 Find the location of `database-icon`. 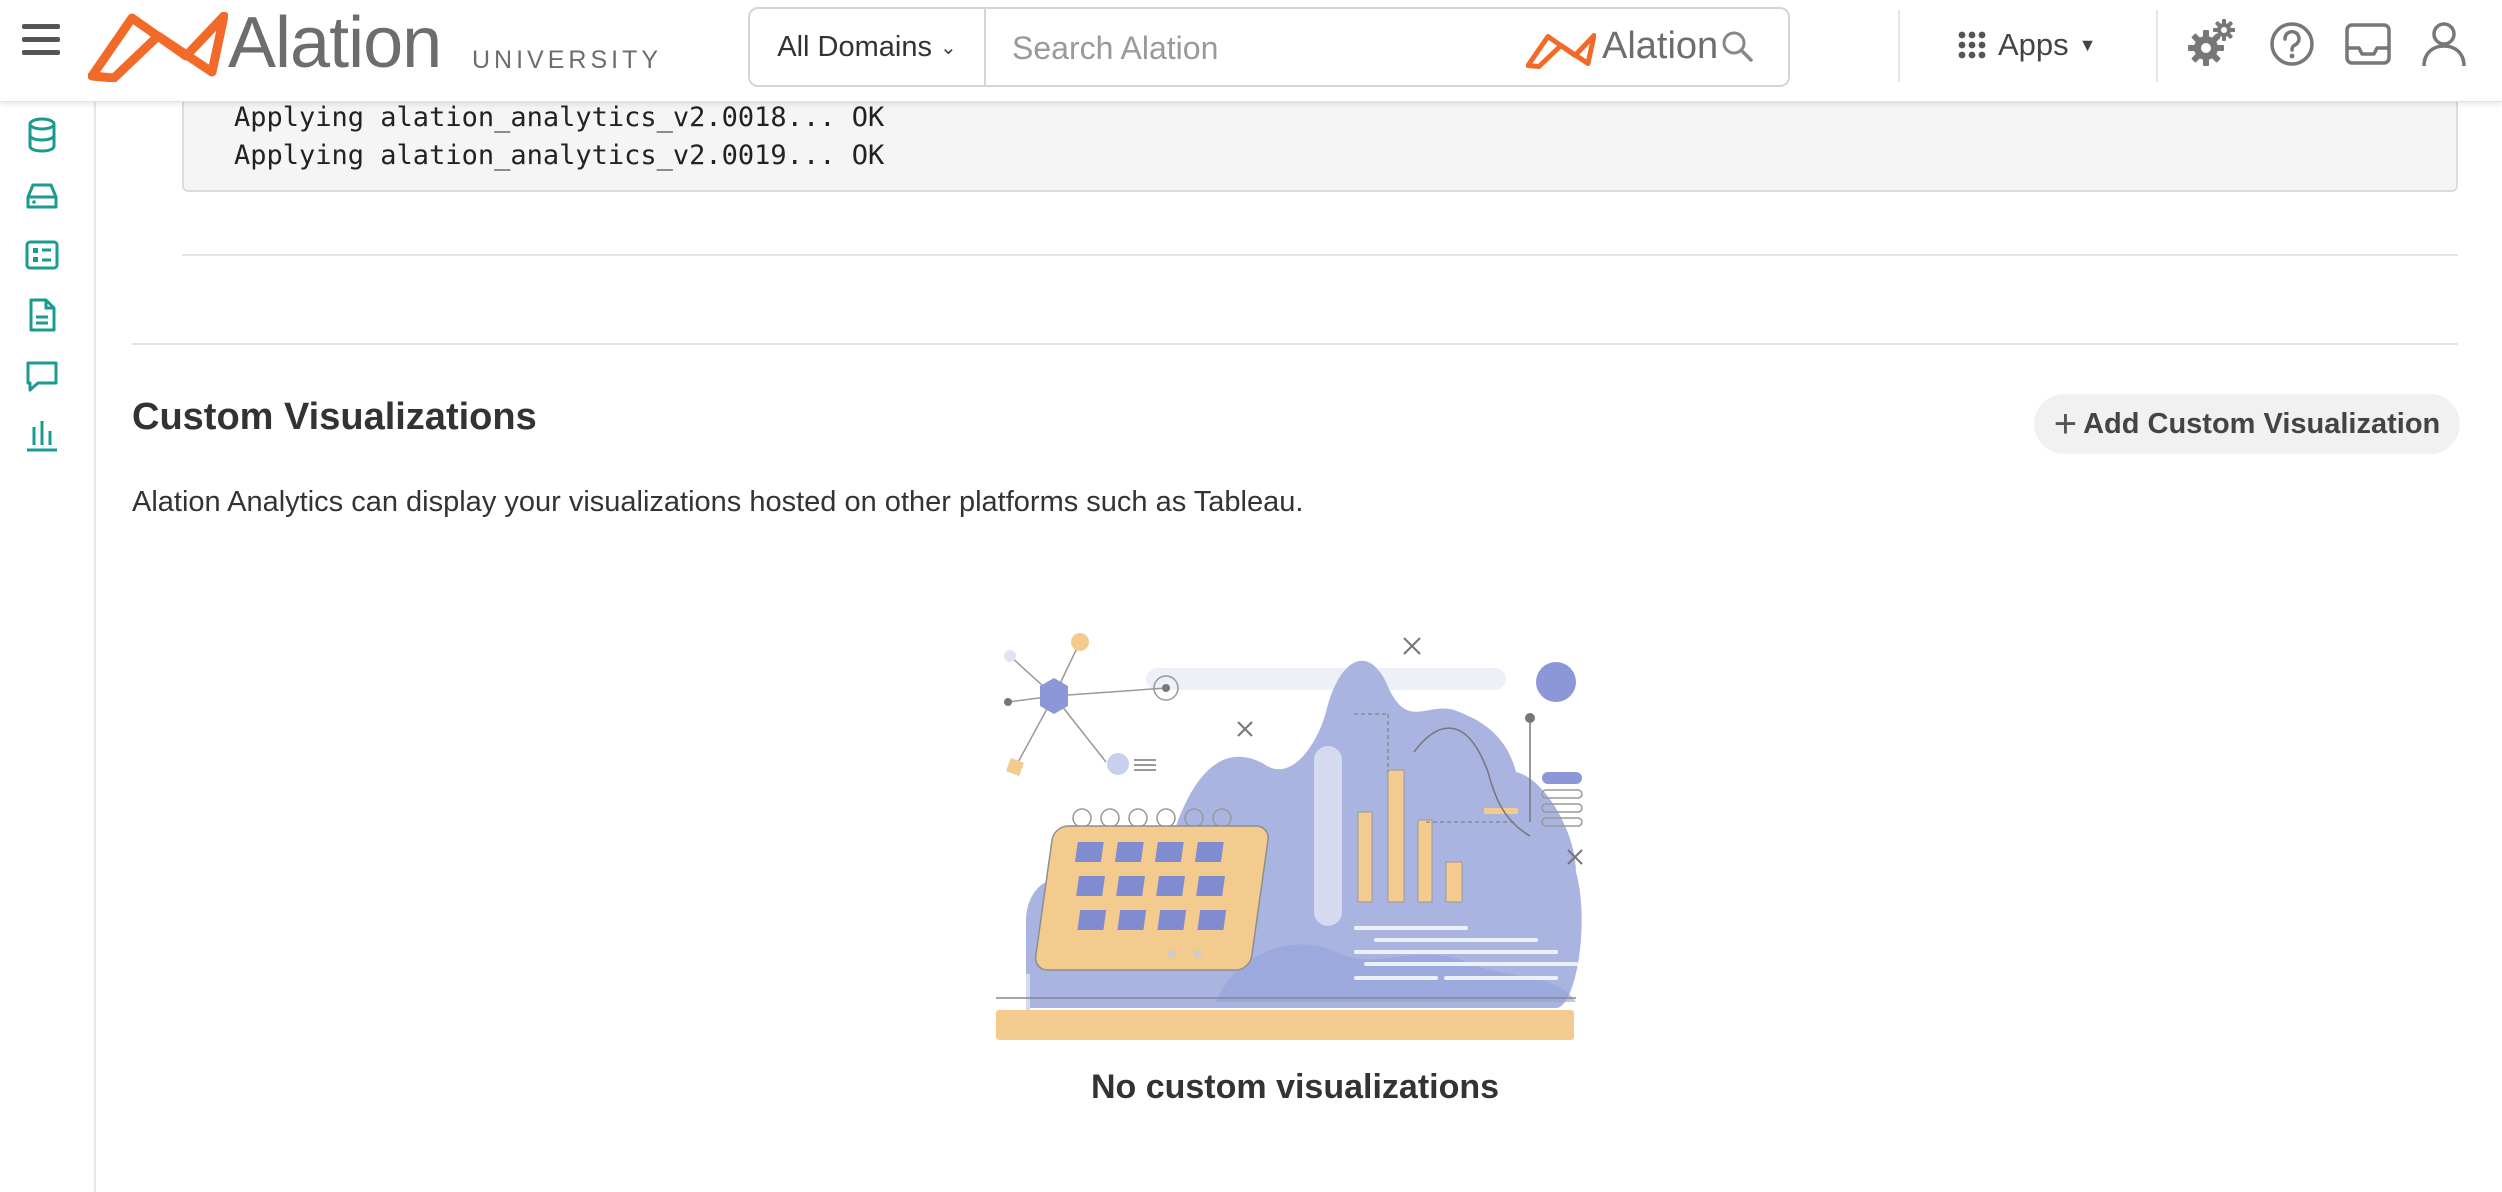

database-icon is located at coordinates (42, 135).